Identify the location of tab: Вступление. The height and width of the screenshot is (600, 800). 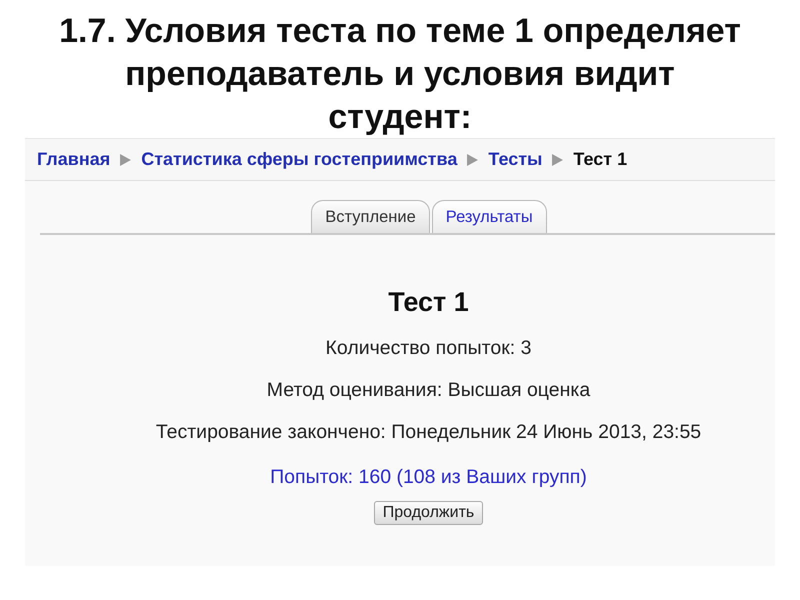
(370, 216).